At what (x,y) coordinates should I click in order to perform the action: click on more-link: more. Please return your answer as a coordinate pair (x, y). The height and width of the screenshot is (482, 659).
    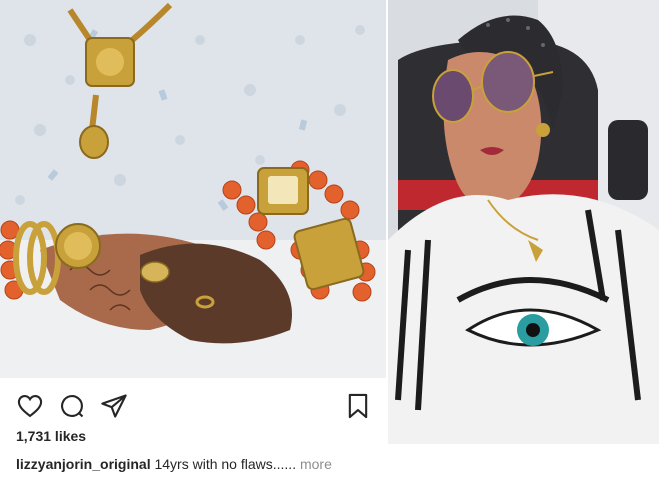
    Looking at the image, I should click on (316, 464).